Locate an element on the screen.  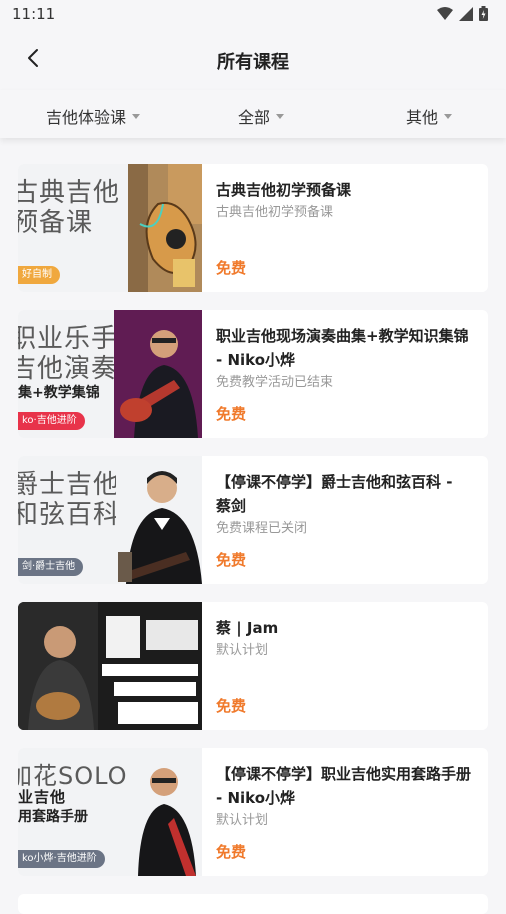
course-description: 古典吉他初学预备课 is located at coordinates (275, 212).